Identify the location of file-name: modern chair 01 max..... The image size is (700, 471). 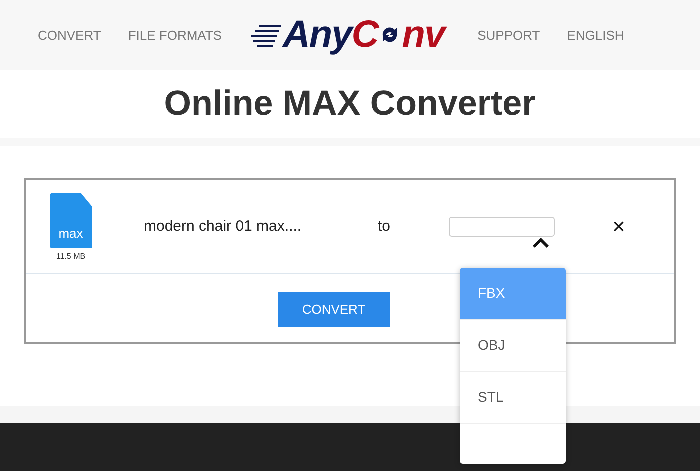
(223, 226).